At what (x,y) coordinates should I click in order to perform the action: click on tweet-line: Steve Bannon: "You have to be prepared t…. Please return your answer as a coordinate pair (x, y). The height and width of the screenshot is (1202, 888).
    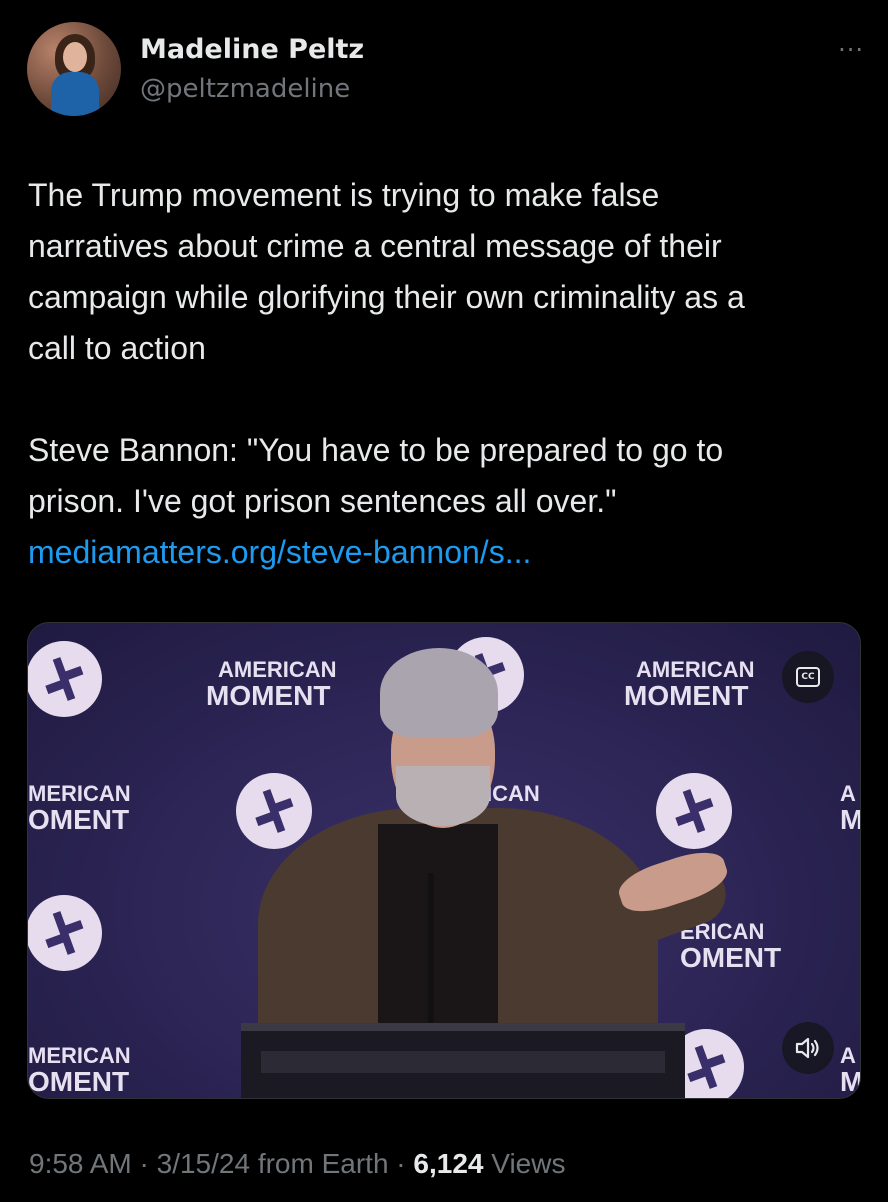
    Looking at the image, I should click on (376, 450).